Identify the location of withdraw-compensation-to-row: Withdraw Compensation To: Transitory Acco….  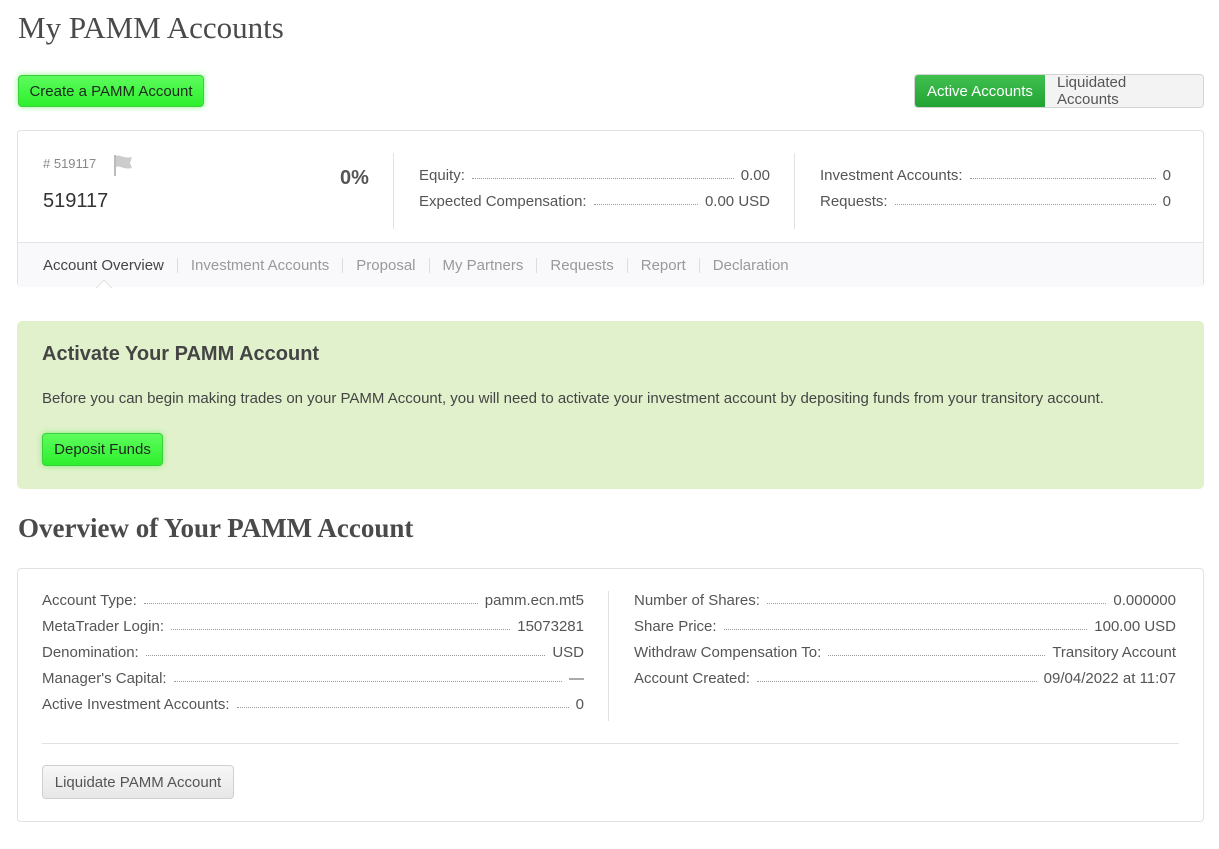
(905, 652).